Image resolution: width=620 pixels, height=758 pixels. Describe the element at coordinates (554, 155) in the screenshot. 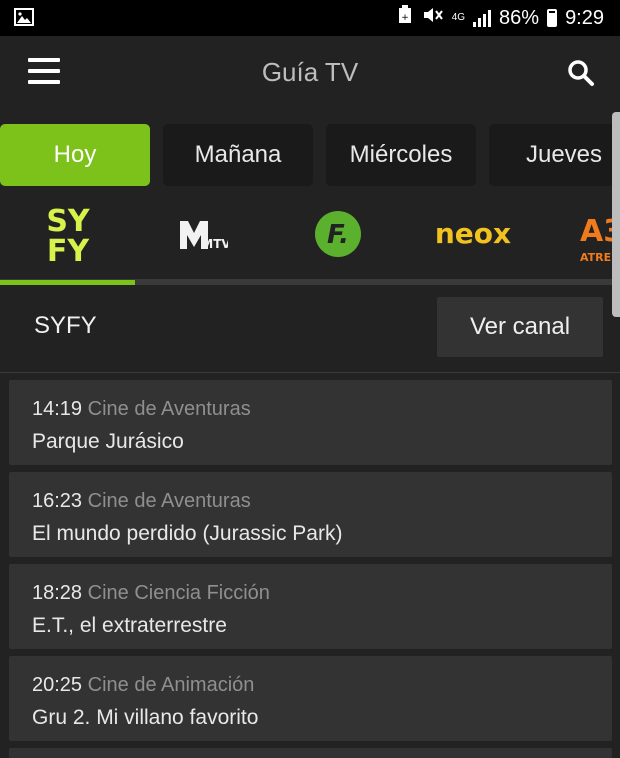

I see `tab-jueves: Jueves` at that location.